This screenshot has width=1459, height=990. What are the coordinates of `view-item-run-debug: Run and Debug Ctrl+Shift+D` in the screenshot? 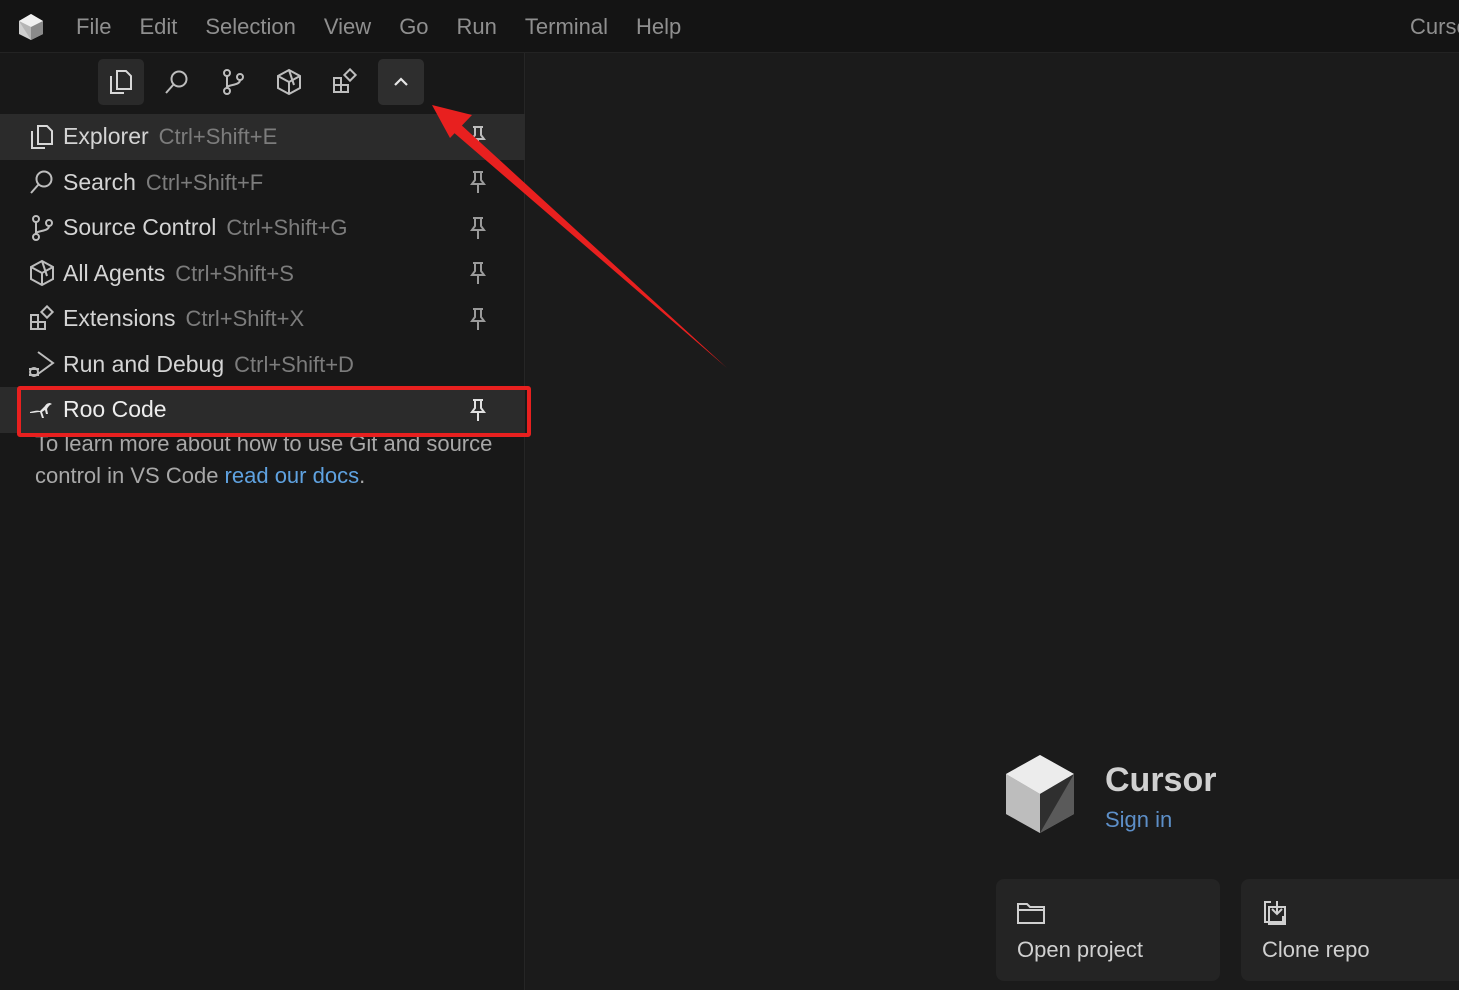 It's located at (262, 365).